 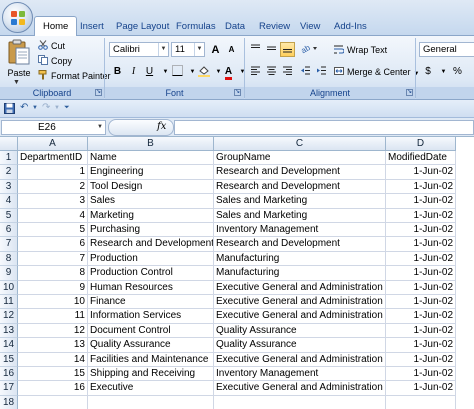 I want to click on undo-icon: ↶, so click(x=24, y=107).